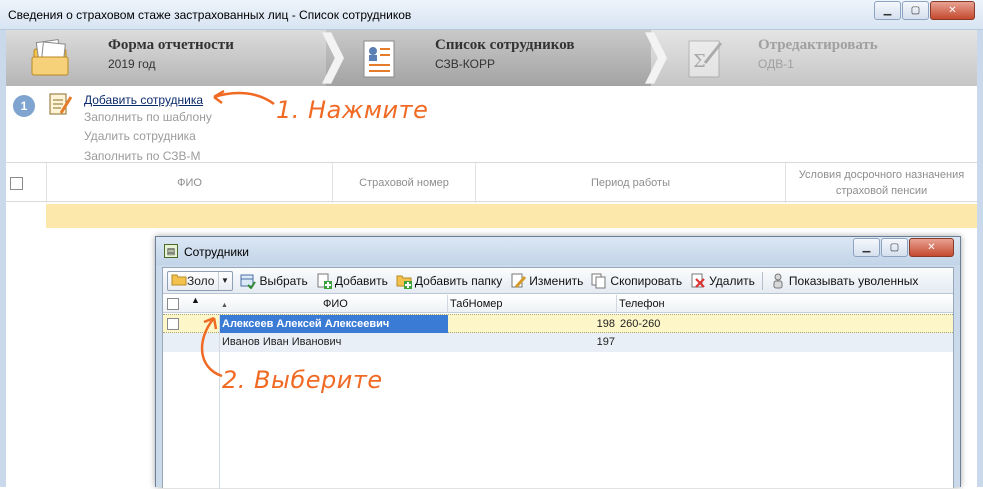  What do you see at coordinates (189, 183) in the screenshot?
I see `column-header-fio: ФИО` at bounding box center [189, 183].